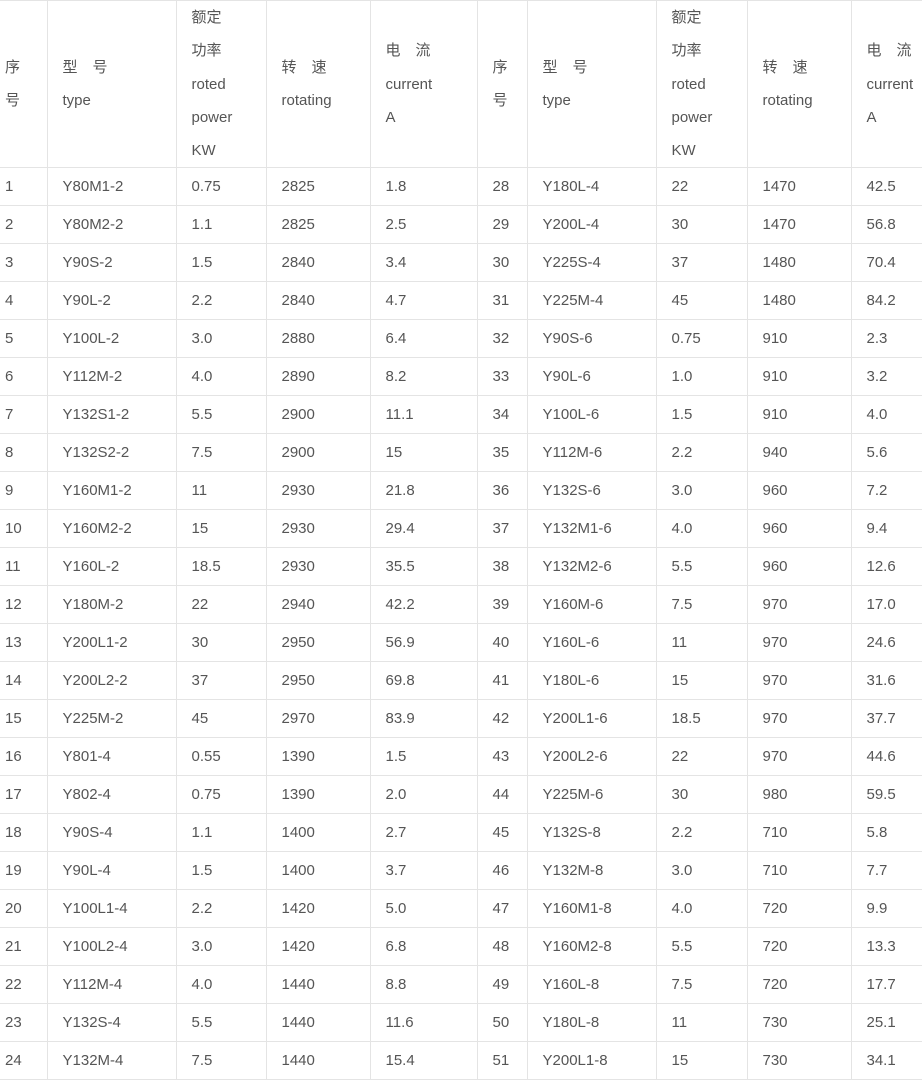 This screenshot has width=922, height=1080. I want to click on cell-index: 12, so click(23, 605).